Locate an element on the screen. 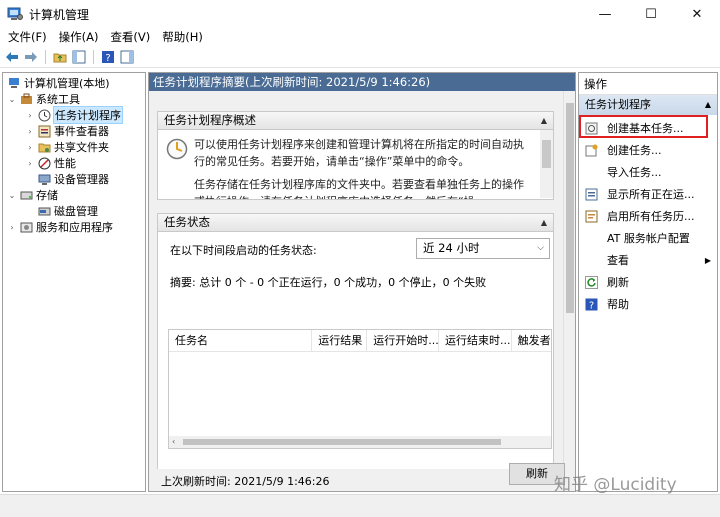 Image resolution: width=720 pixels, height=517 pixels. device-manager-icon is located at coordinates (44, 179).